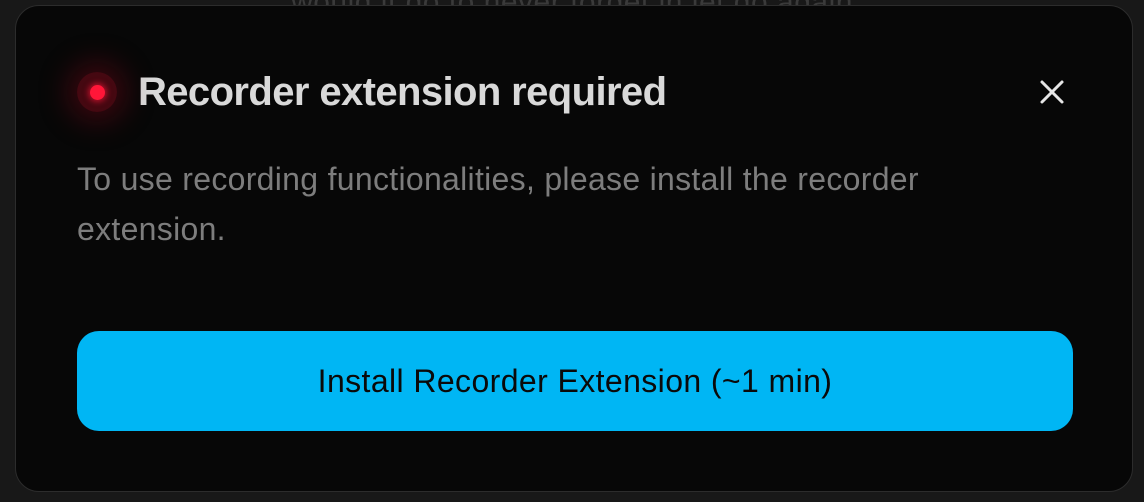 This screenshot has width=1144, height=502. What do you see at coordinates (402, 91) in the screenshot?
I see `dialog-title: Recorder extension required` at bounding box center [402, 91].